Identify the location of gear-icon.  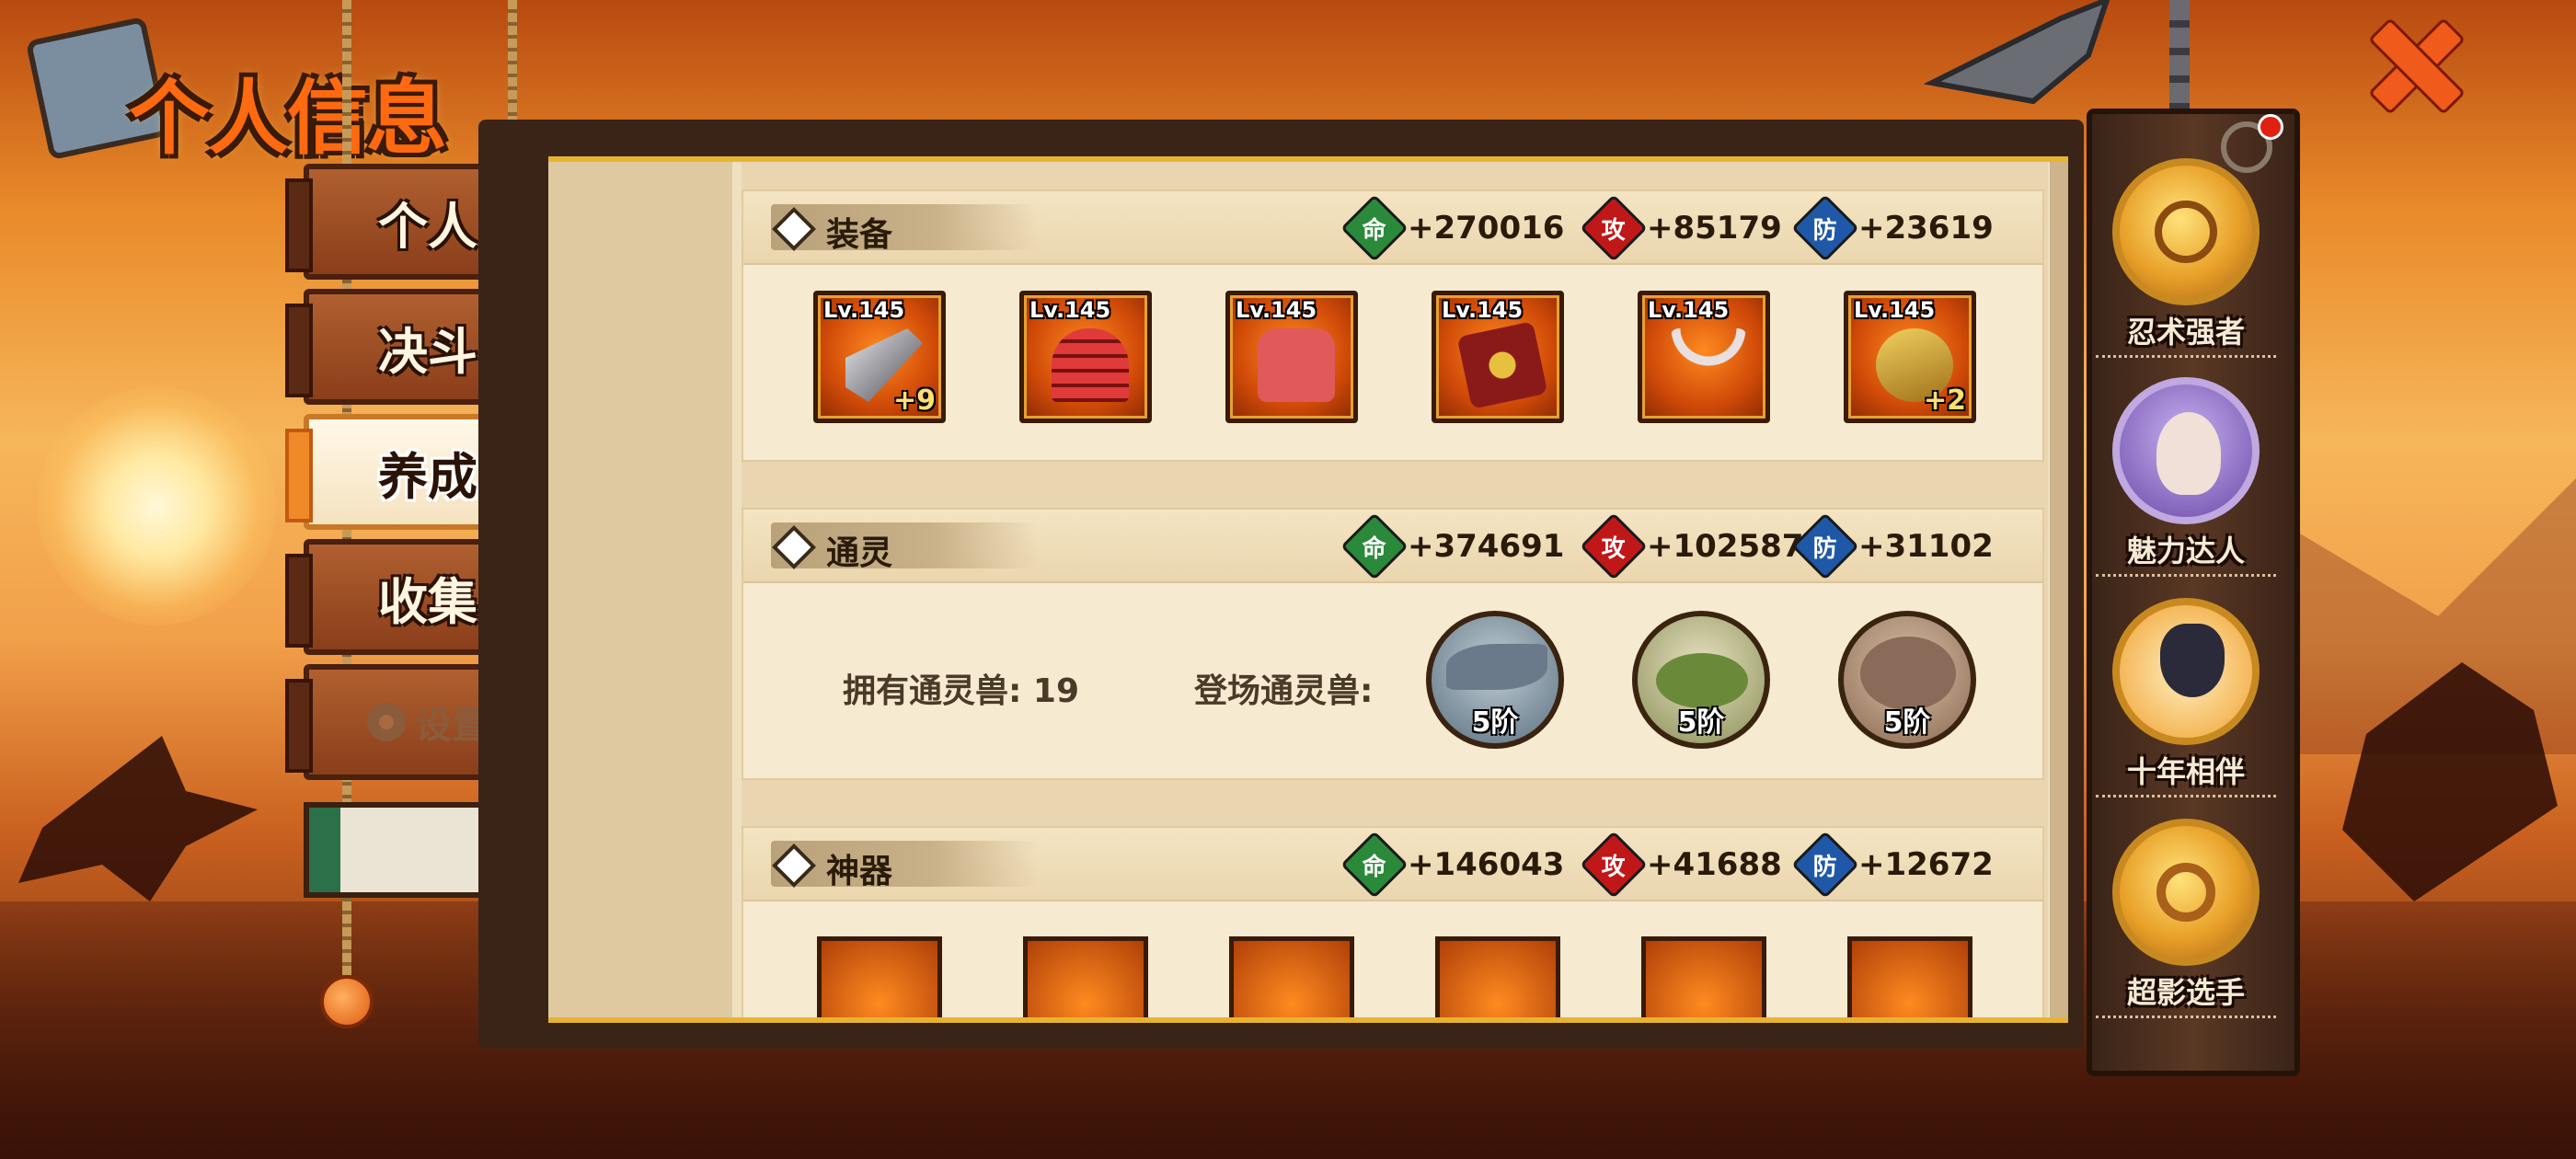
(386, 722).